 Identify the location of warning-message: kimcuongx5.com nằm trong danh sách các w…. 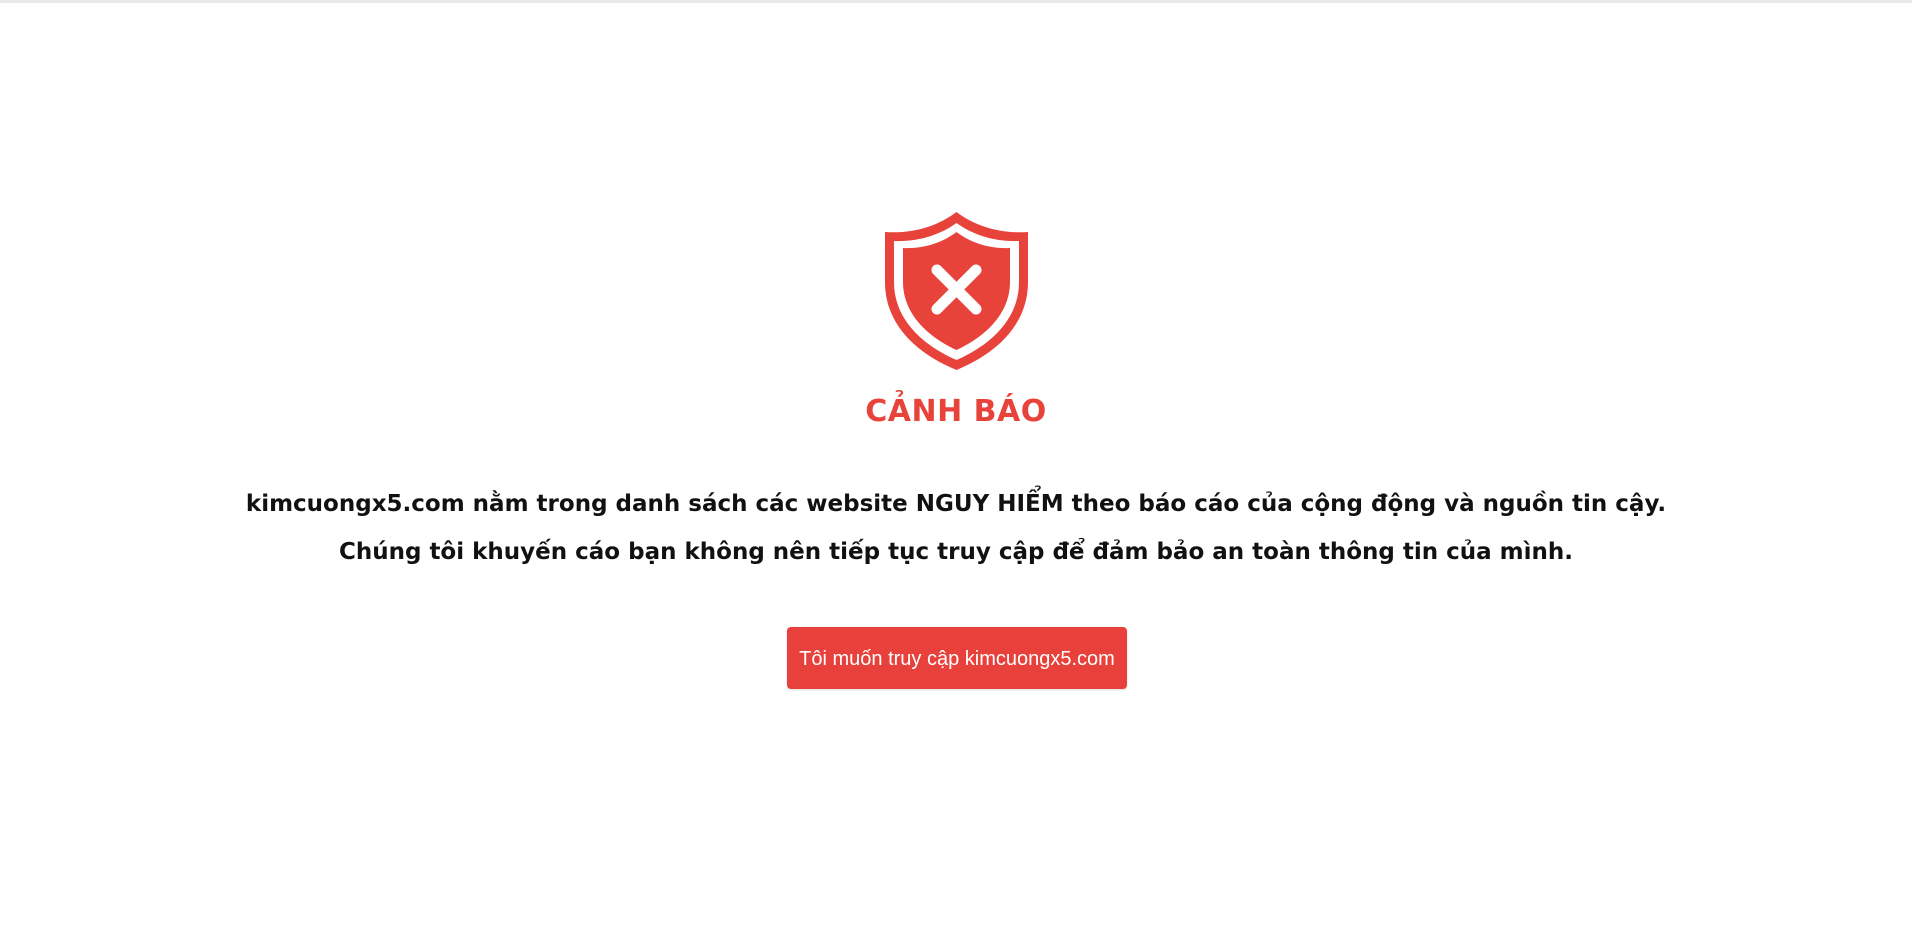
(956, 528).